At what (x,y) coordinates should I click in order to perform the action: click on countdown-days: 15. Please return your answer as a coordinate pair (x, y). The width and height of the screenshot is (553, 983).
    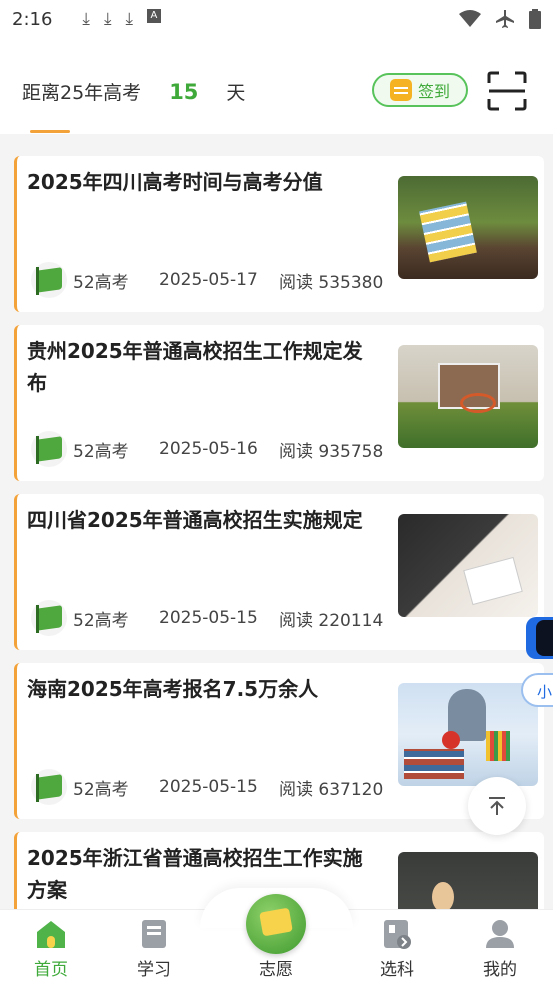
    Looking at the image, I should click on (184, 91).